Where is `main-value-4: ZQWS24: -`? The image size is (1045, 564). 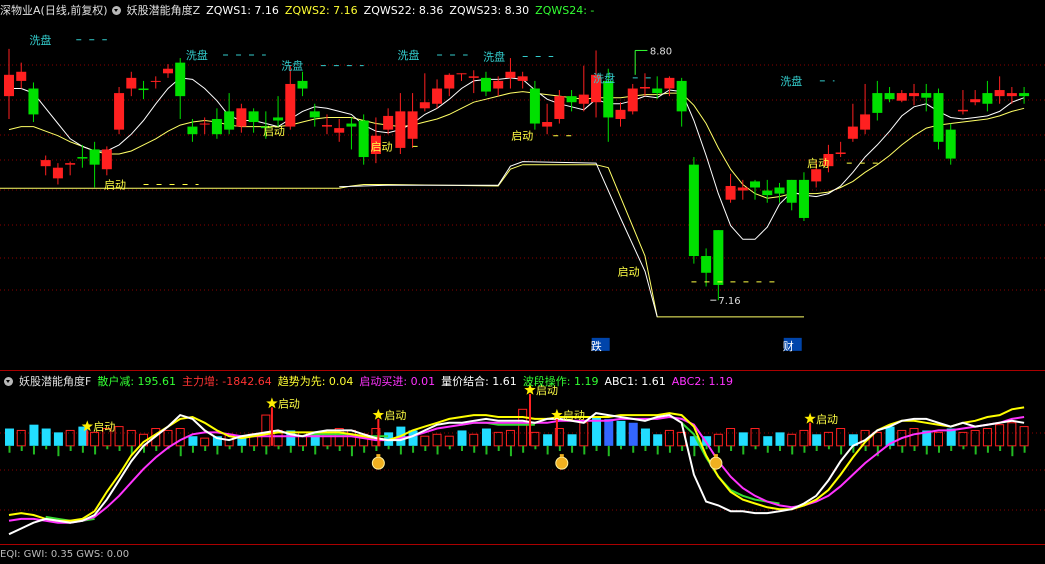
main-value-4: ZQWS24: - is located at coordinates (565, 10).